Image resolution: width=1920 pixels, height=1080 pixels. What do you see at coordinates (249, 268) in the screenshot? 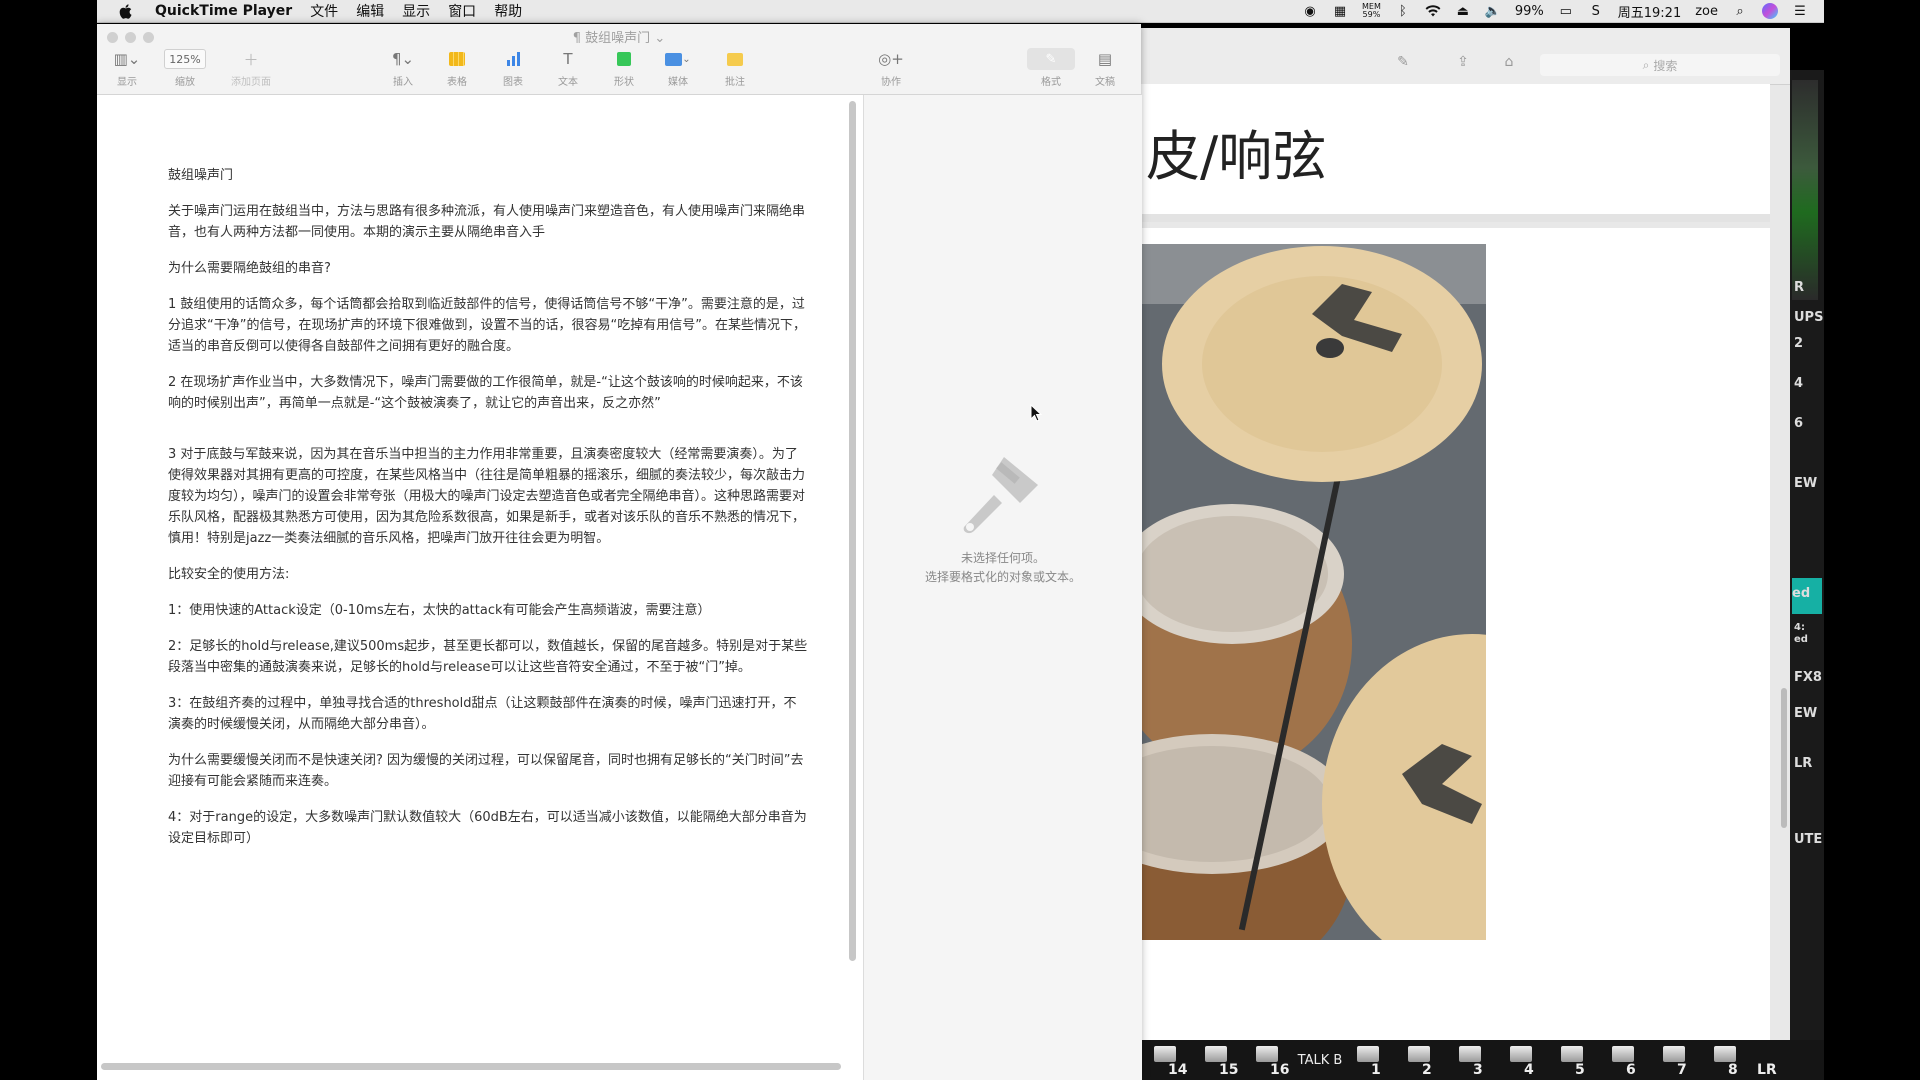
I see `paragraph: 为什么需要隔绝鼓组的串音?` at bounding box center [249, 268].